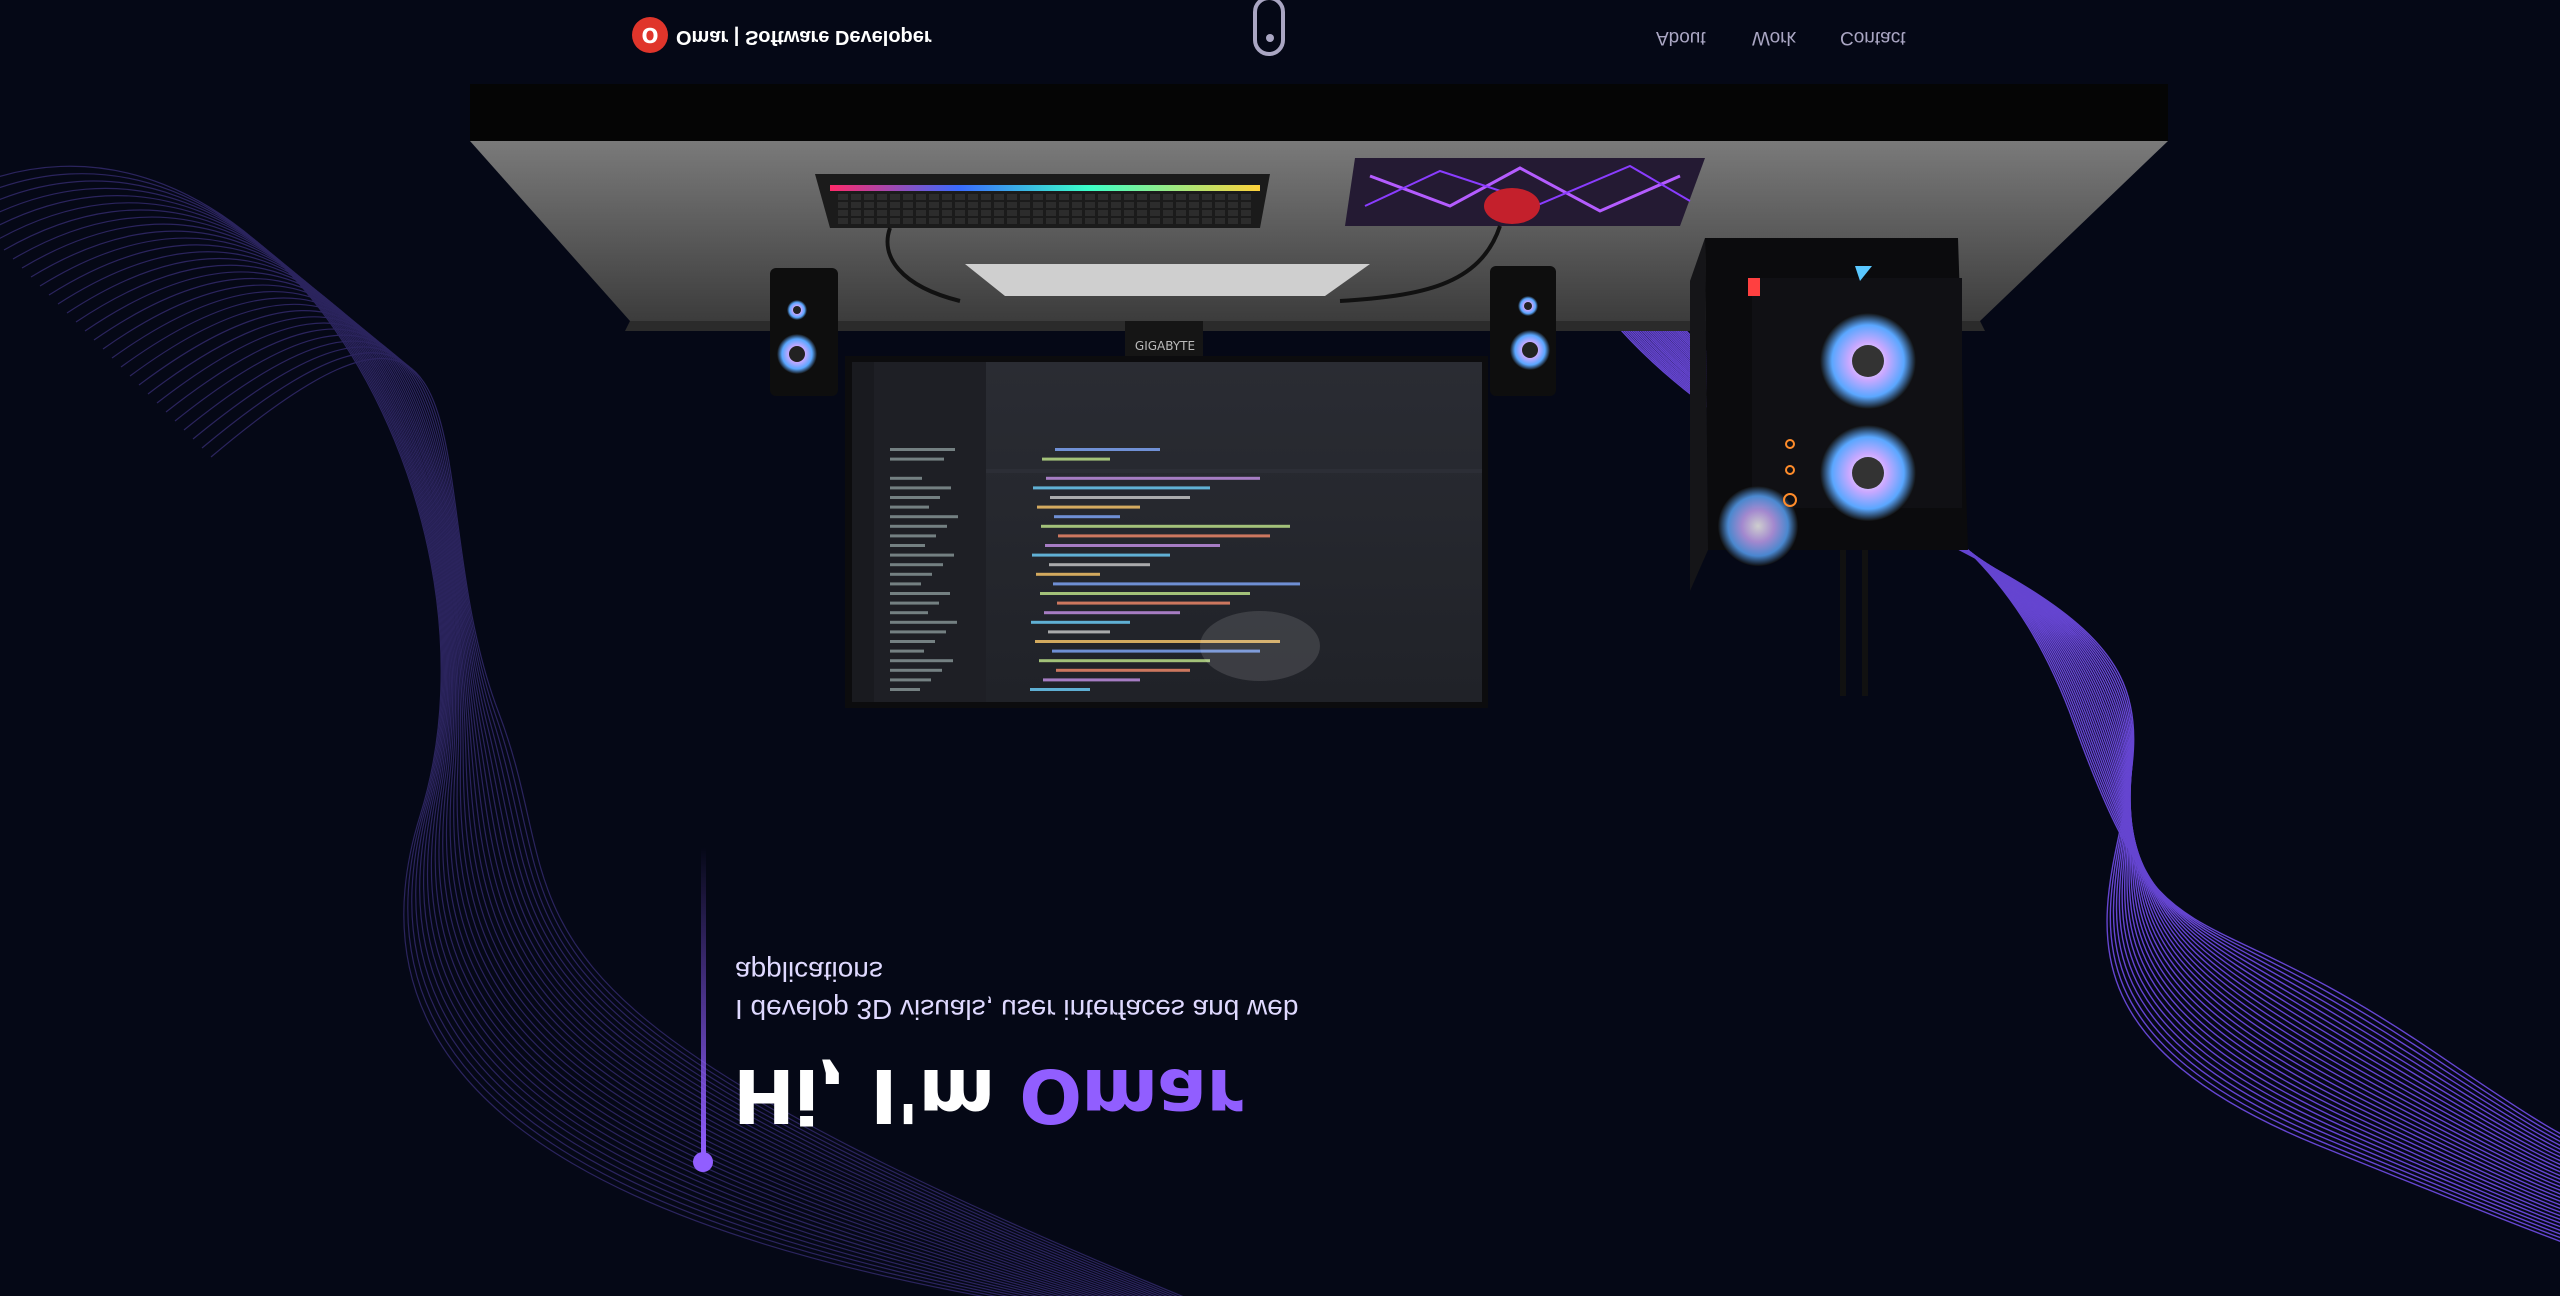 This screenshot has width=2560, height=1296. I want to click on pc-tower, so click(1829, 467).